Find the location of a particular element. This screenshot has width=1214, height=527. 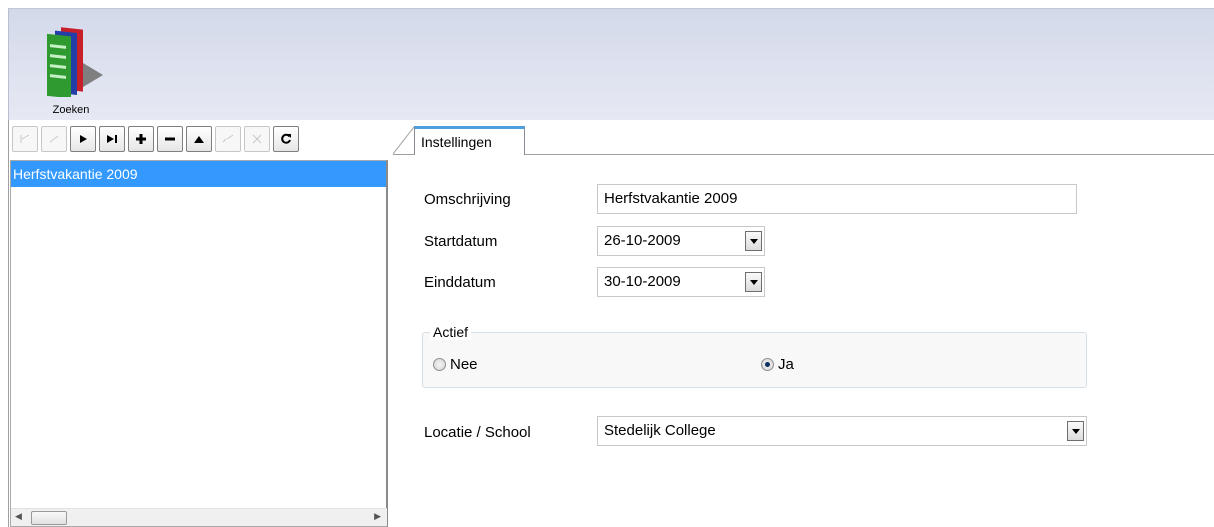

refresh-button is located at coordinates (286, 139).